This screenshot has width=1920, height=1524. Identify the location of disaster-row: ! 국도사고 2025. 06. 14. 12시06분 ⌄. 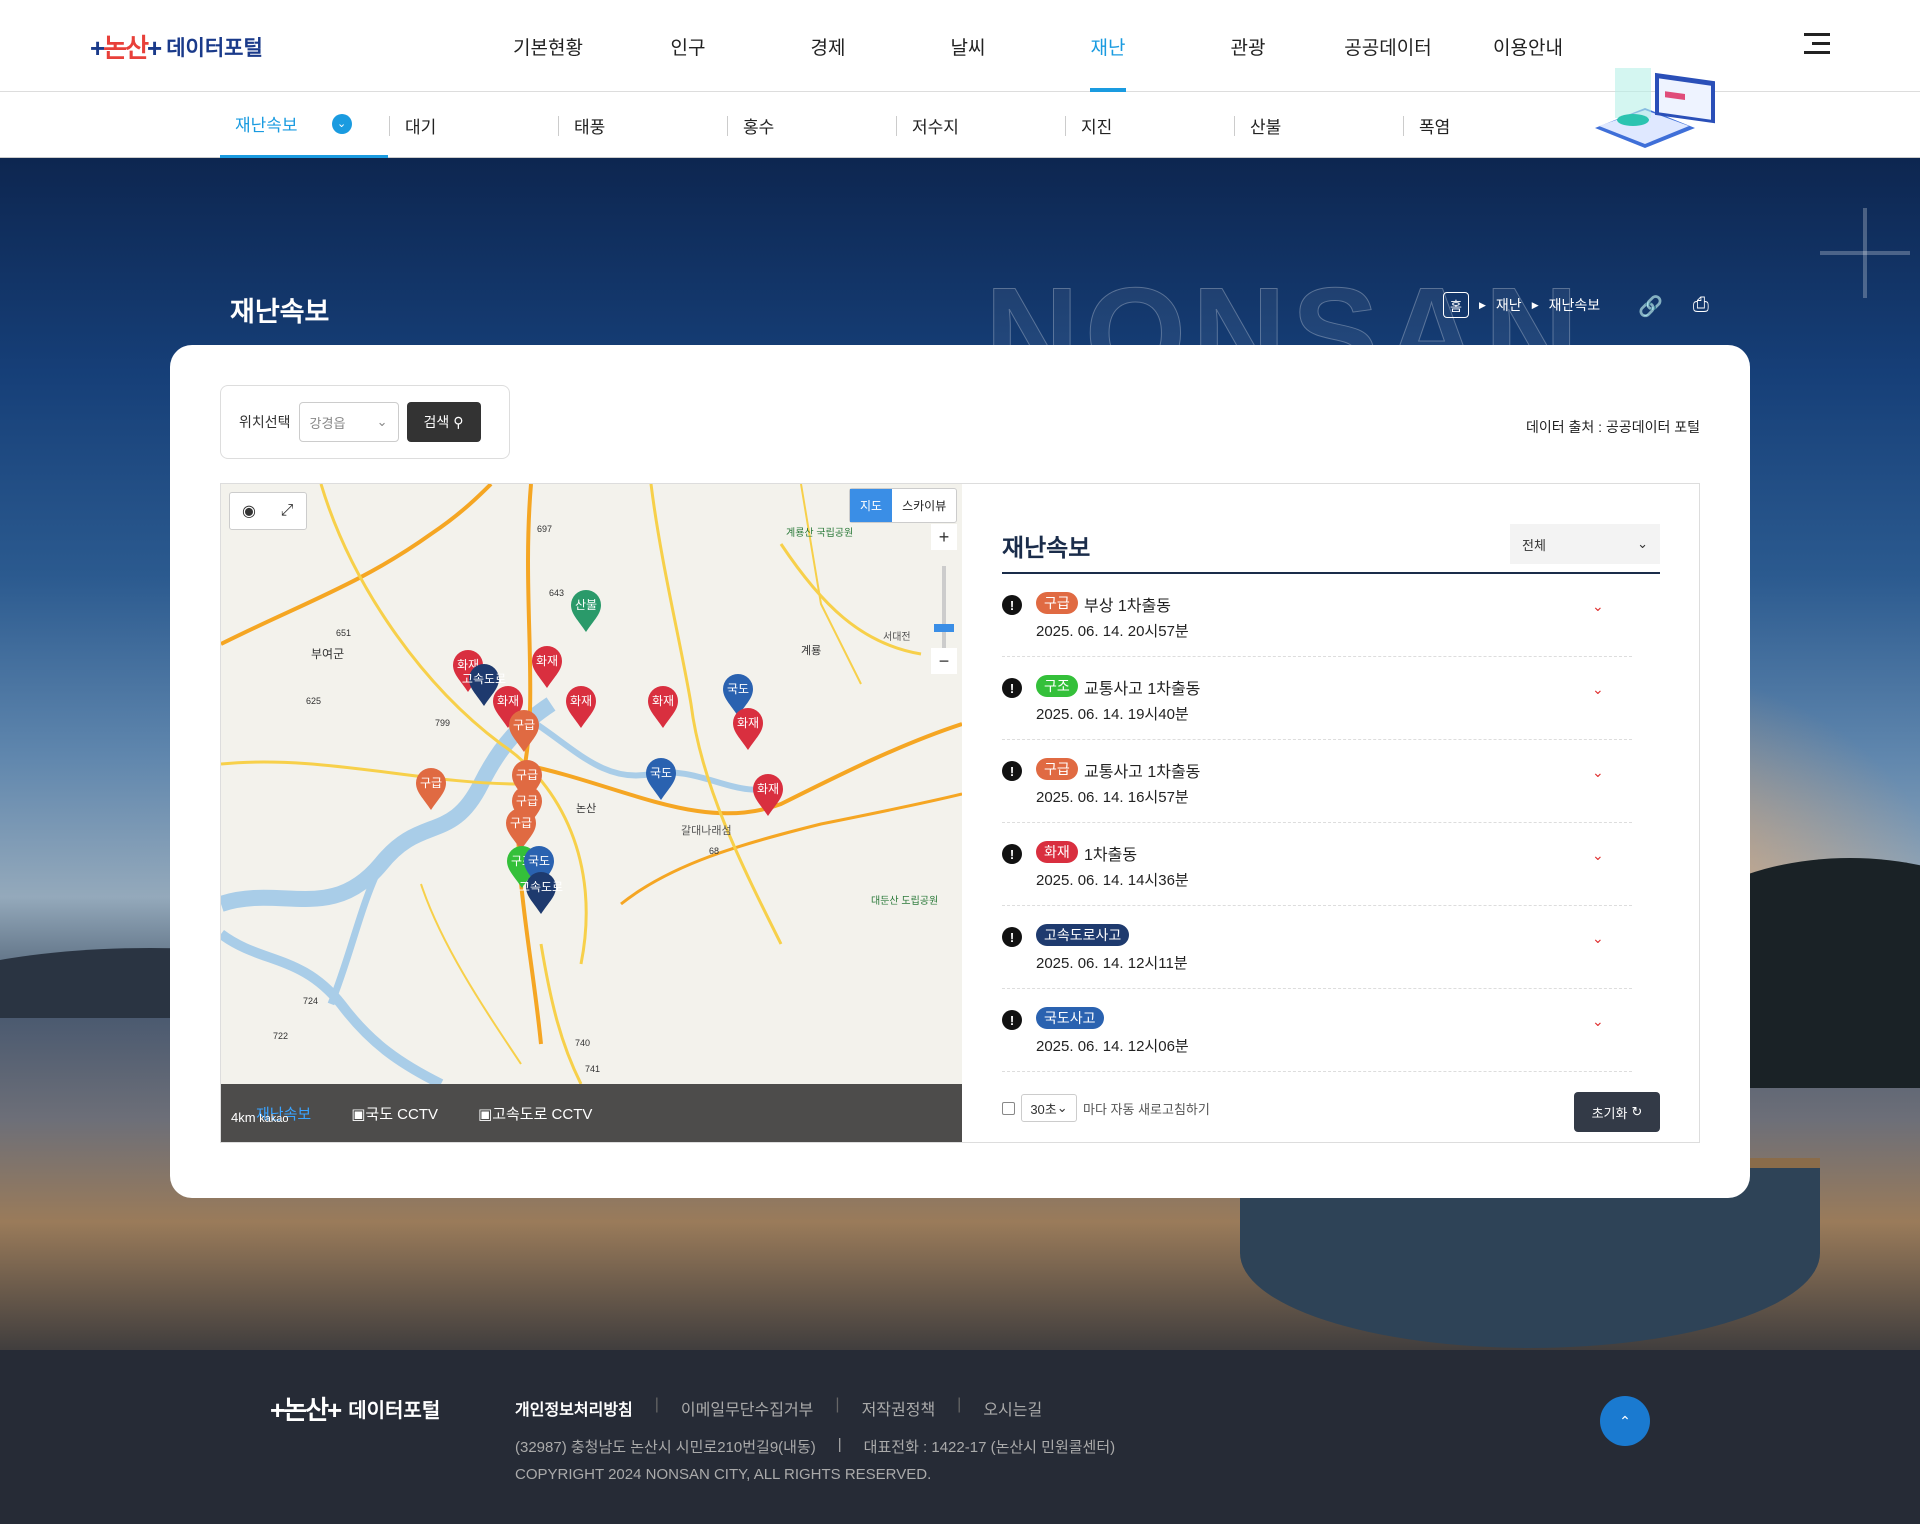
(1317, 1030).